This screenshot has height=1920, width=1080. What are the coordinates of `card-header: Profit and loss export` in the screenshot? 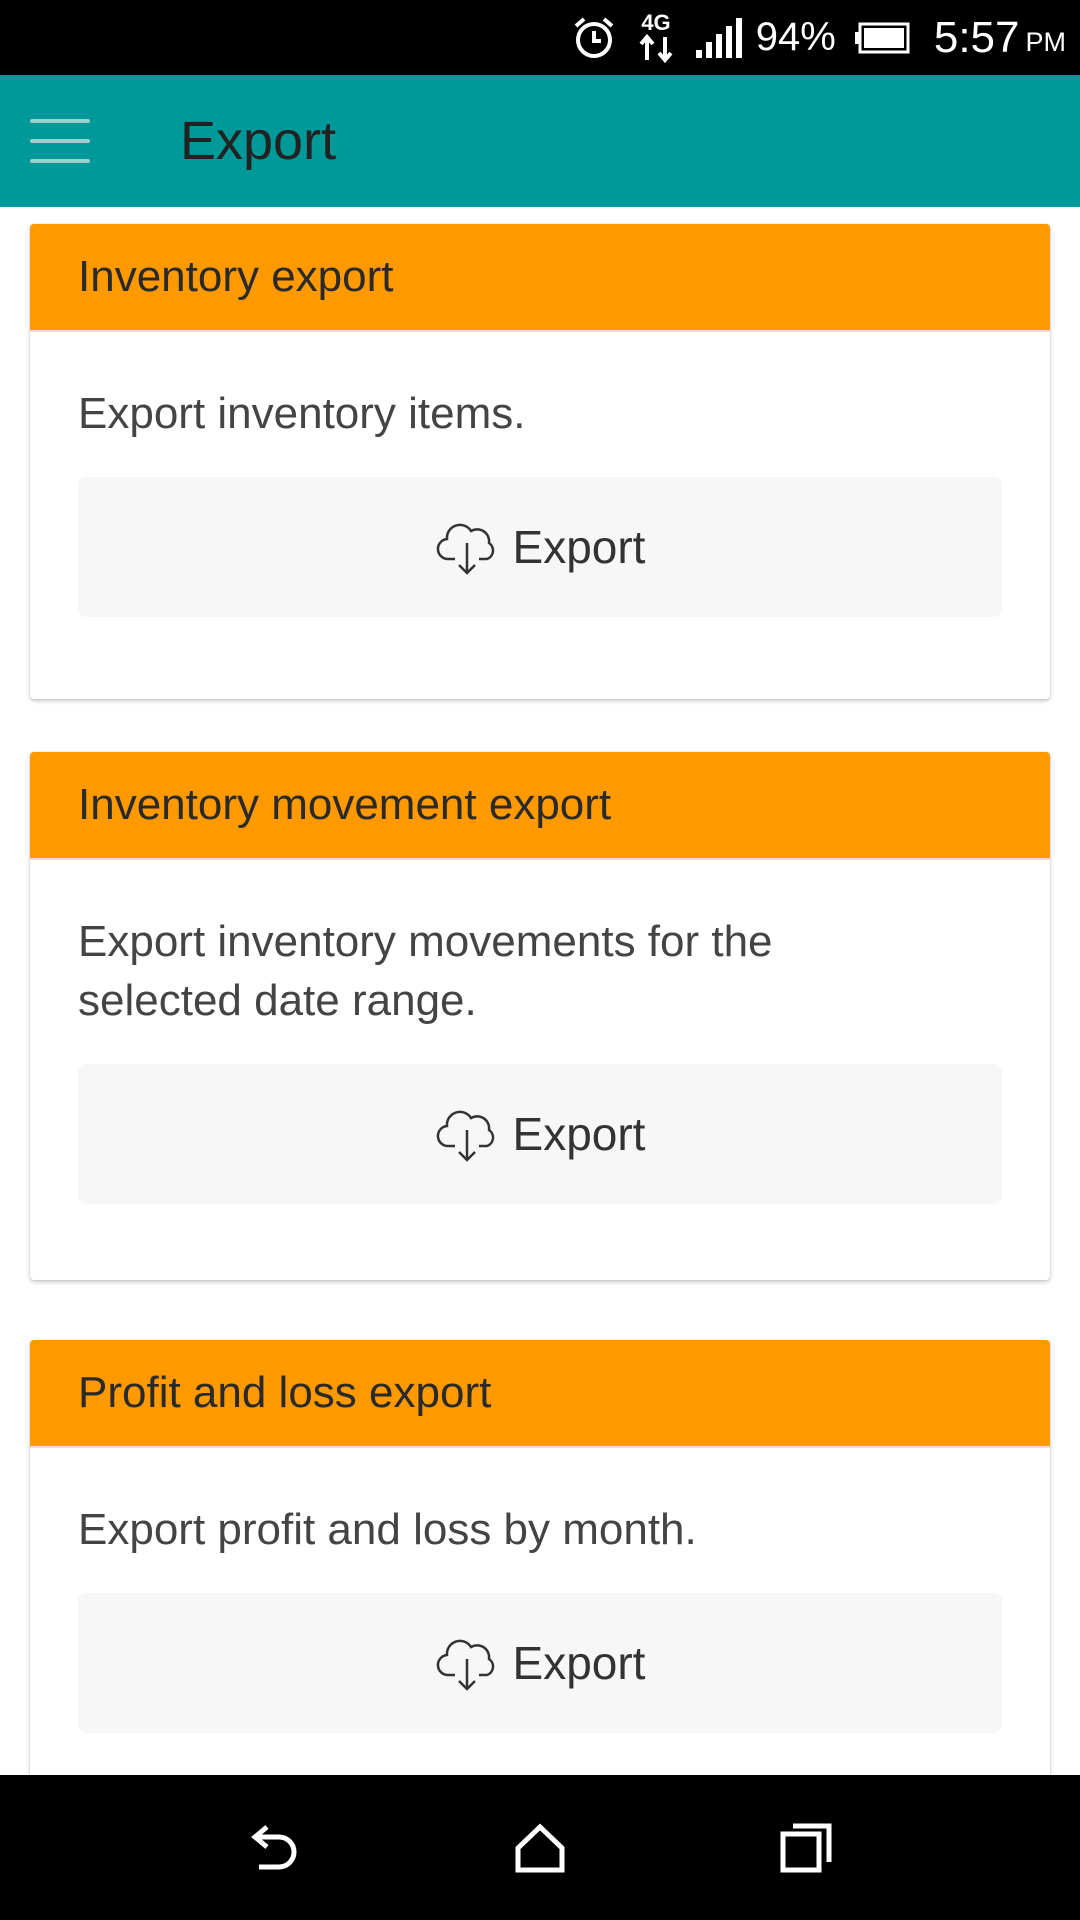 It's located at (540, 1394).